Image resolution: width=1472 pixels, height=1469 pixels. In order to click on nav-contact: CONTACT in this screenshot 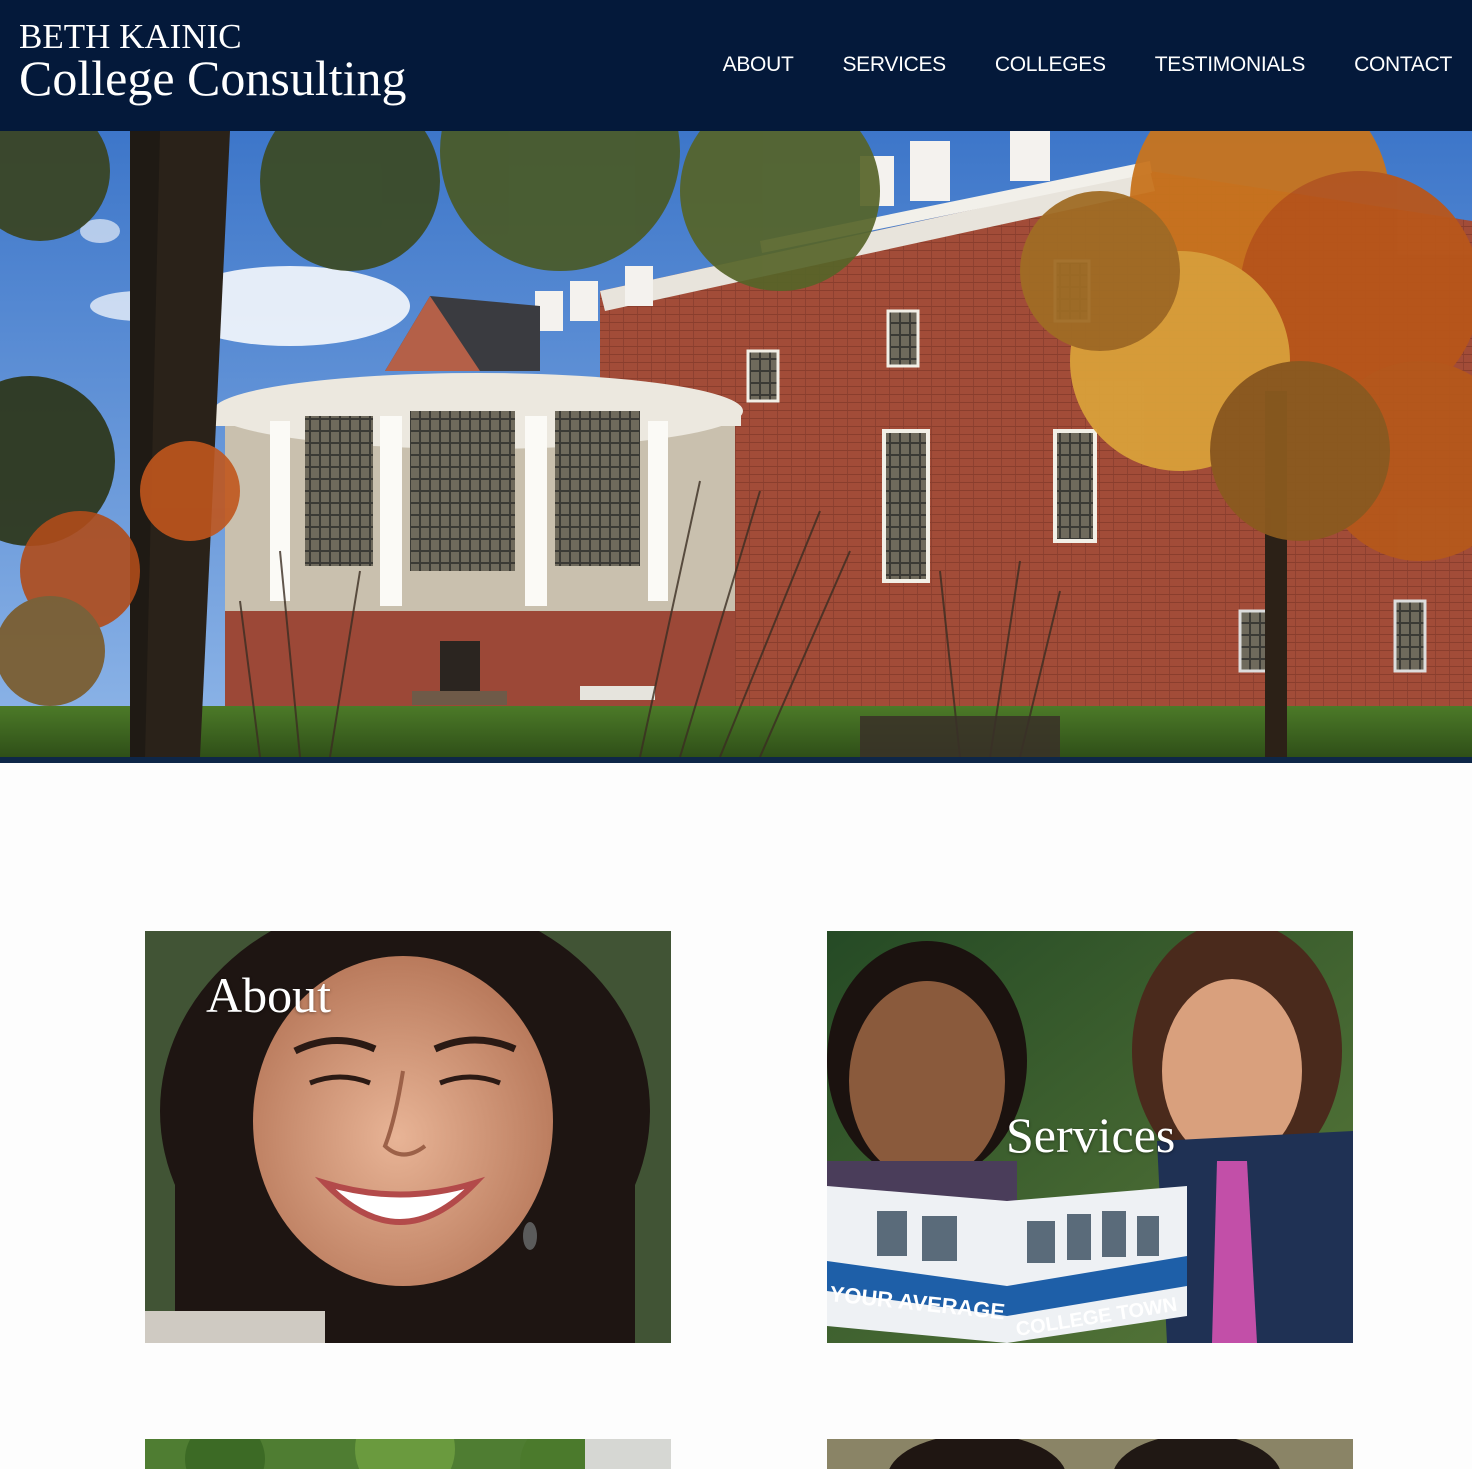, I will do `click(1403, 65)`.